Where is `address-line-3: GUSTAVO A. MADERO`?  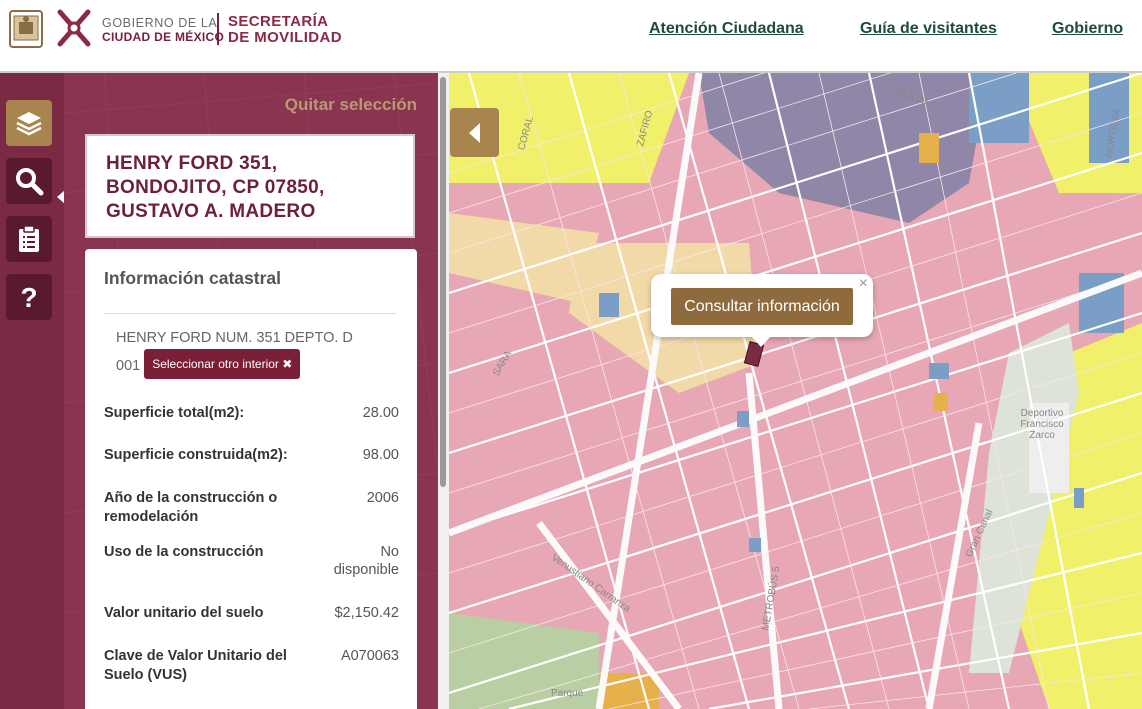
address-line-3: GUSTAVO A. MADERO is located at coordinates (211, 211).